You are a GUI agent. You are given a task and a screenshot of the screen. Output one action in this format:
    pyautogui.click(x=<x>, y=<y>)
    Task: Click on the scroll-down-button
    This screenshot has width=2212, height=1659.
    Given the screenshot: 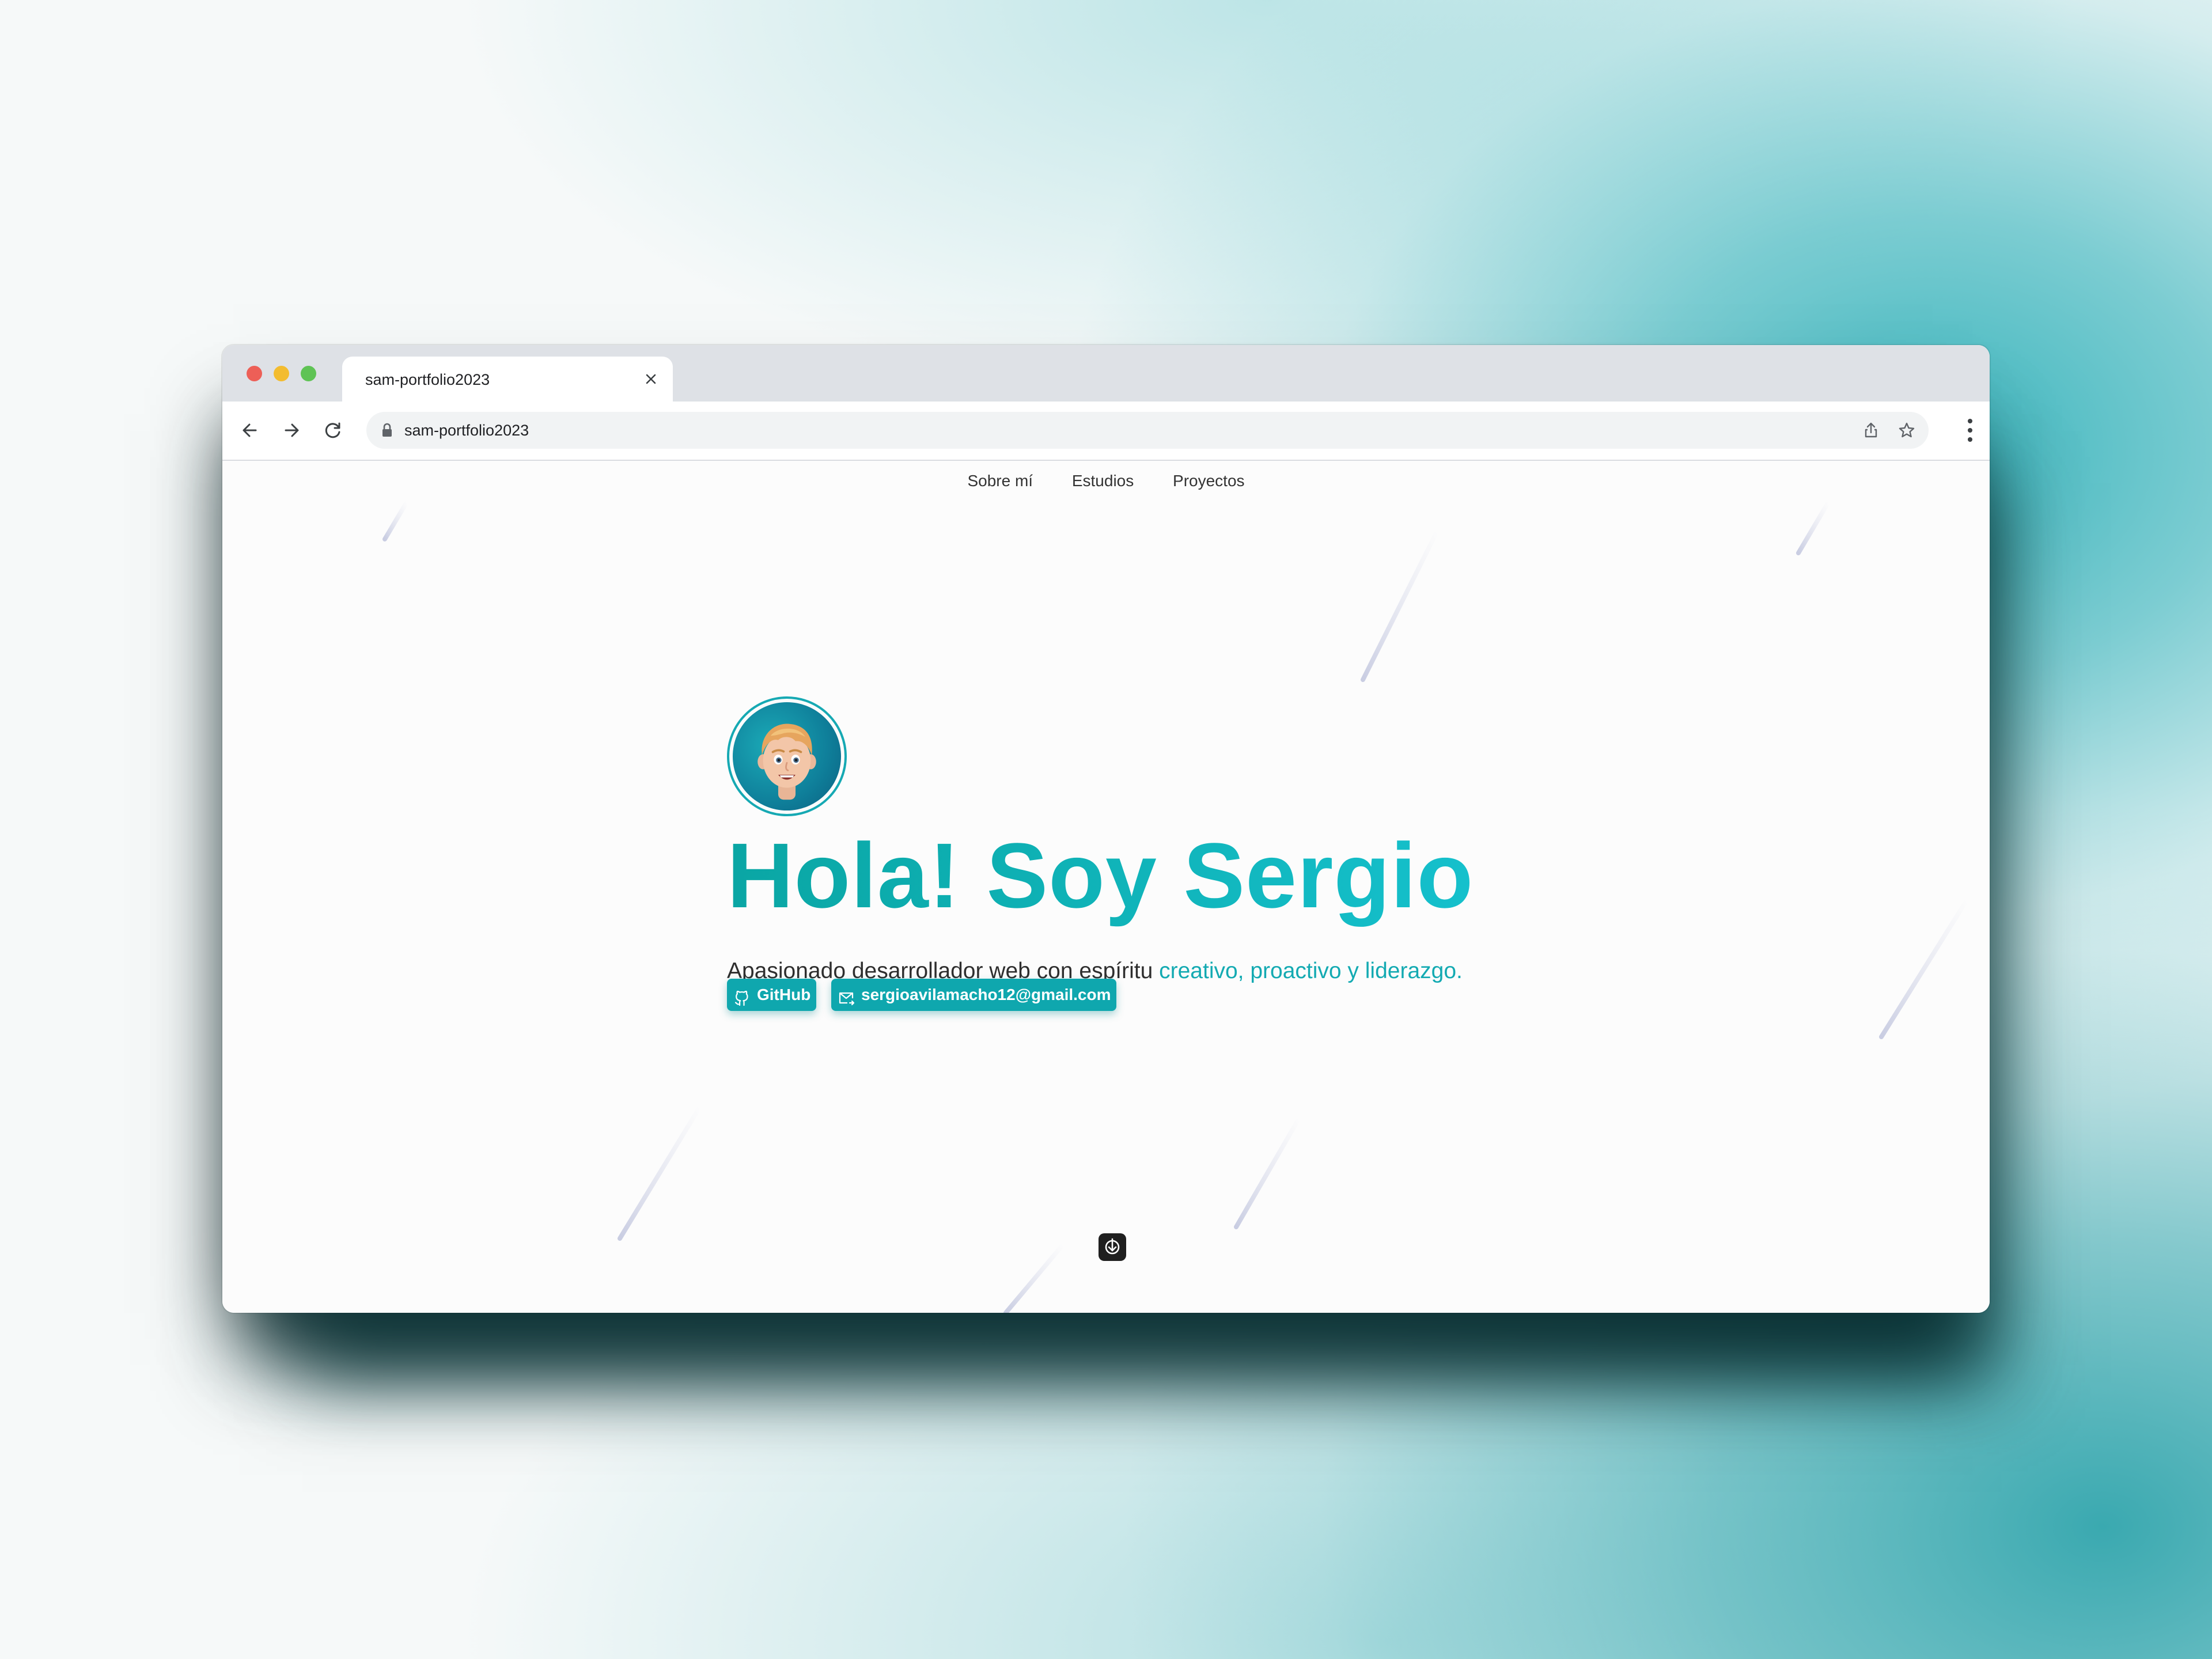 What is the action you would take?
    pyautogui.click(x=1112, y=1247)
    